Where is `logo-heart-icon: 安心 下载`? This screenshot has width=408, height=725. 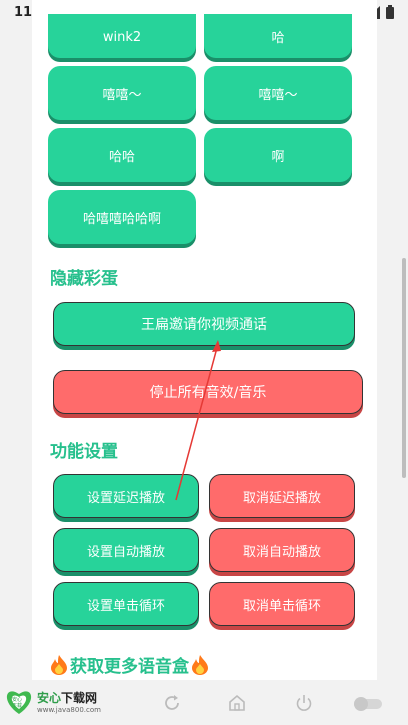 logo-heart-icon: 安心 下载 is located at coordinates (19, 701).